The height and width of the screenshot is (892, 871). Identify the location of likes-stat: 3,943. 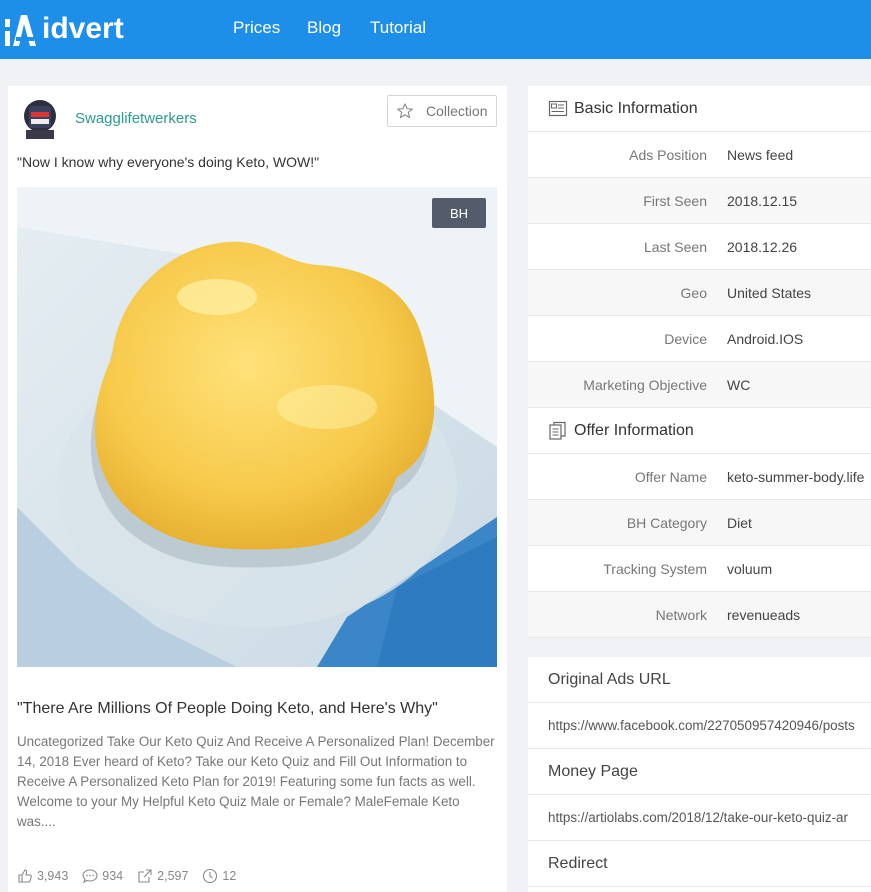
(42, 876).